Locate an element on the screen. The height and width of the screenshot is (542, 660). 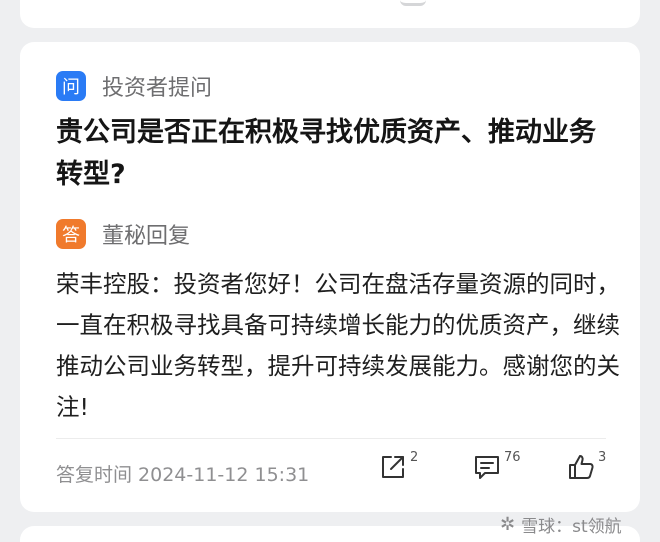
comment-button: 76 is located at coordinates (496, 466).